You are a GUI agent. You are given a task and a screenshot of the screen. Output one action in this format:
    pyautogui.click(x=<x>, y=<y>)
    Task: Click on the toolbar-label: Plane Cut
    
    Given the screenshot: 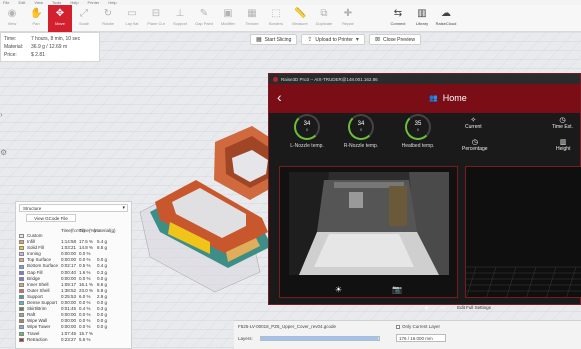 What is the action you would take?
    pyautogui.click(x=156, y=23)
    